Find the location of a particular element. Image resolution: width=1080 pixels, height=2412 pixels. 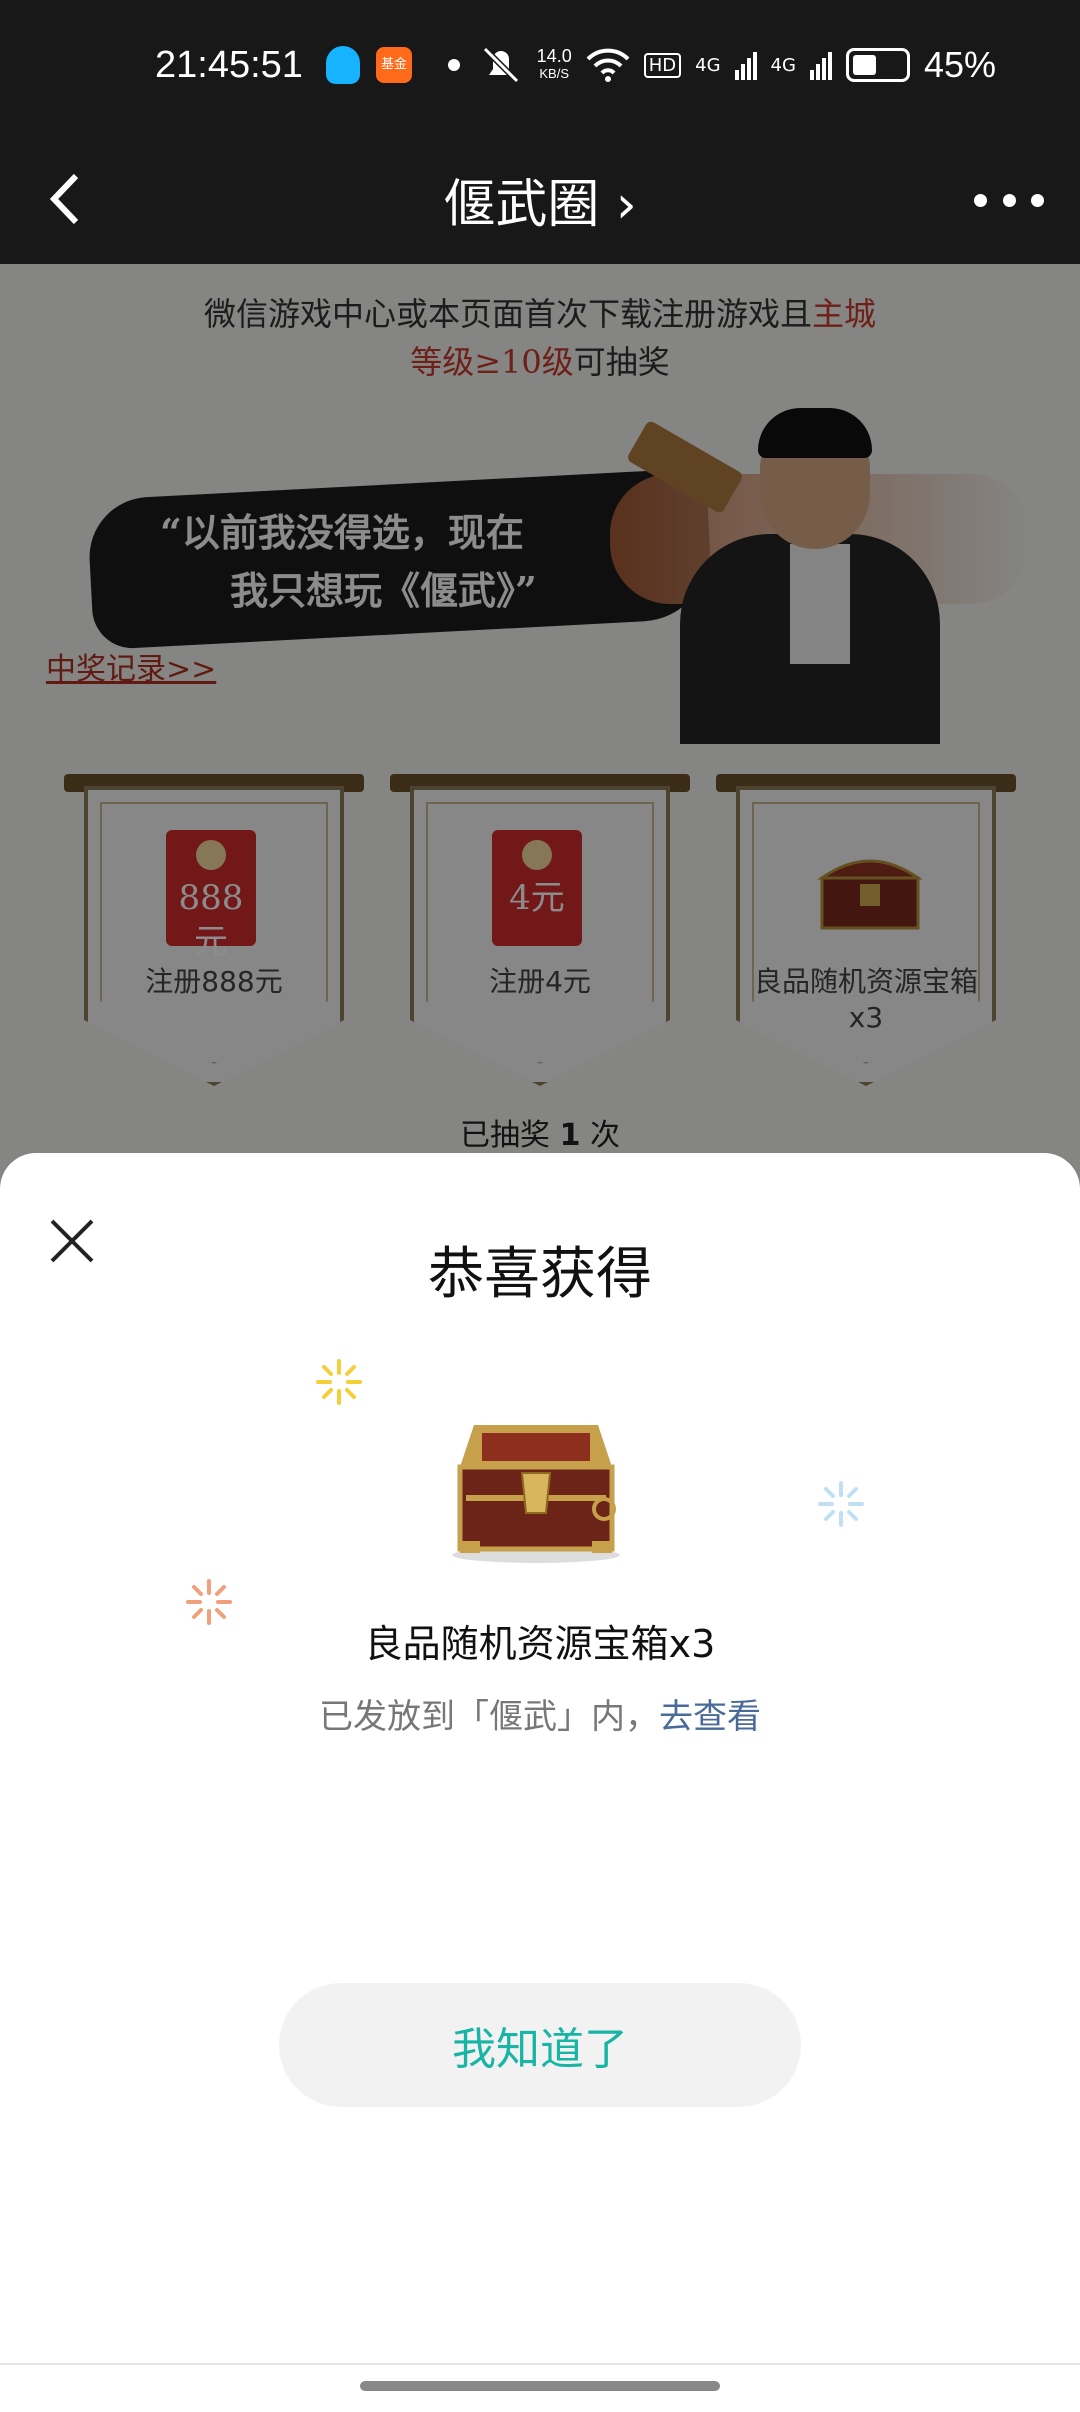

signal-4g-1-icon: 4G is located at coordinates (708, 65).